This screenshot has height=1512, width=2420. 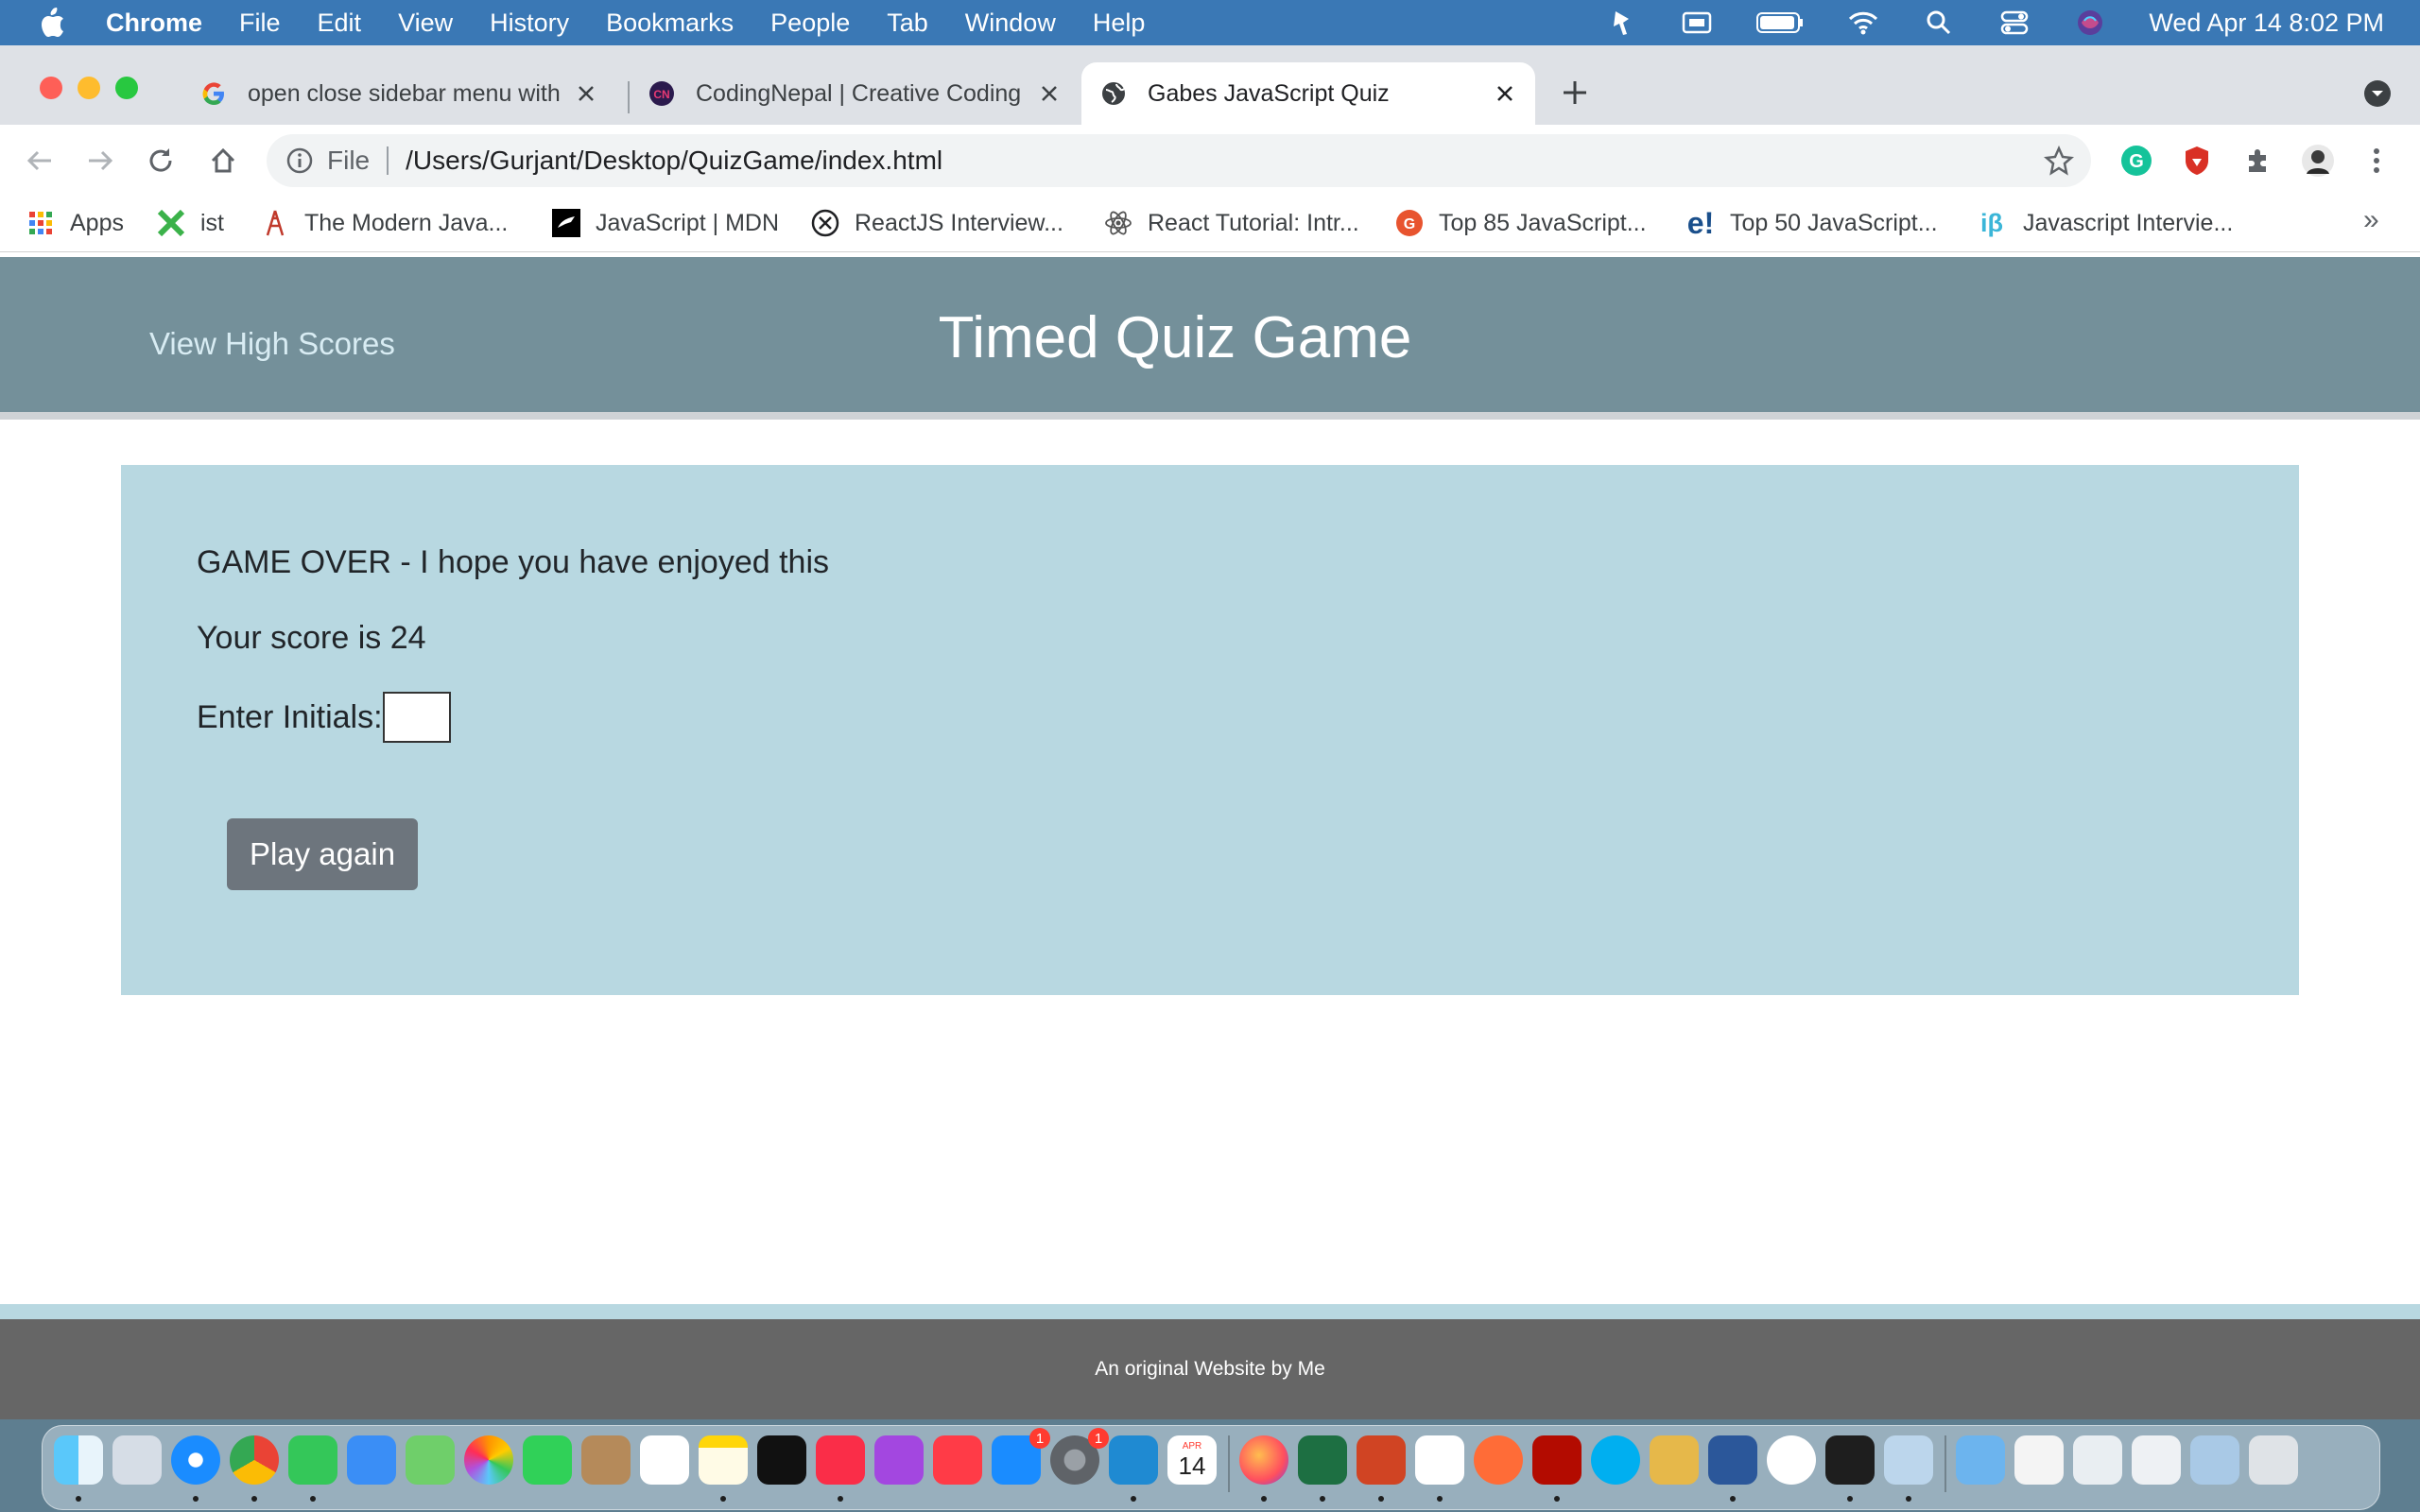 I want to click on extensions-puzzle-icon, so click(x=2257, y=161).